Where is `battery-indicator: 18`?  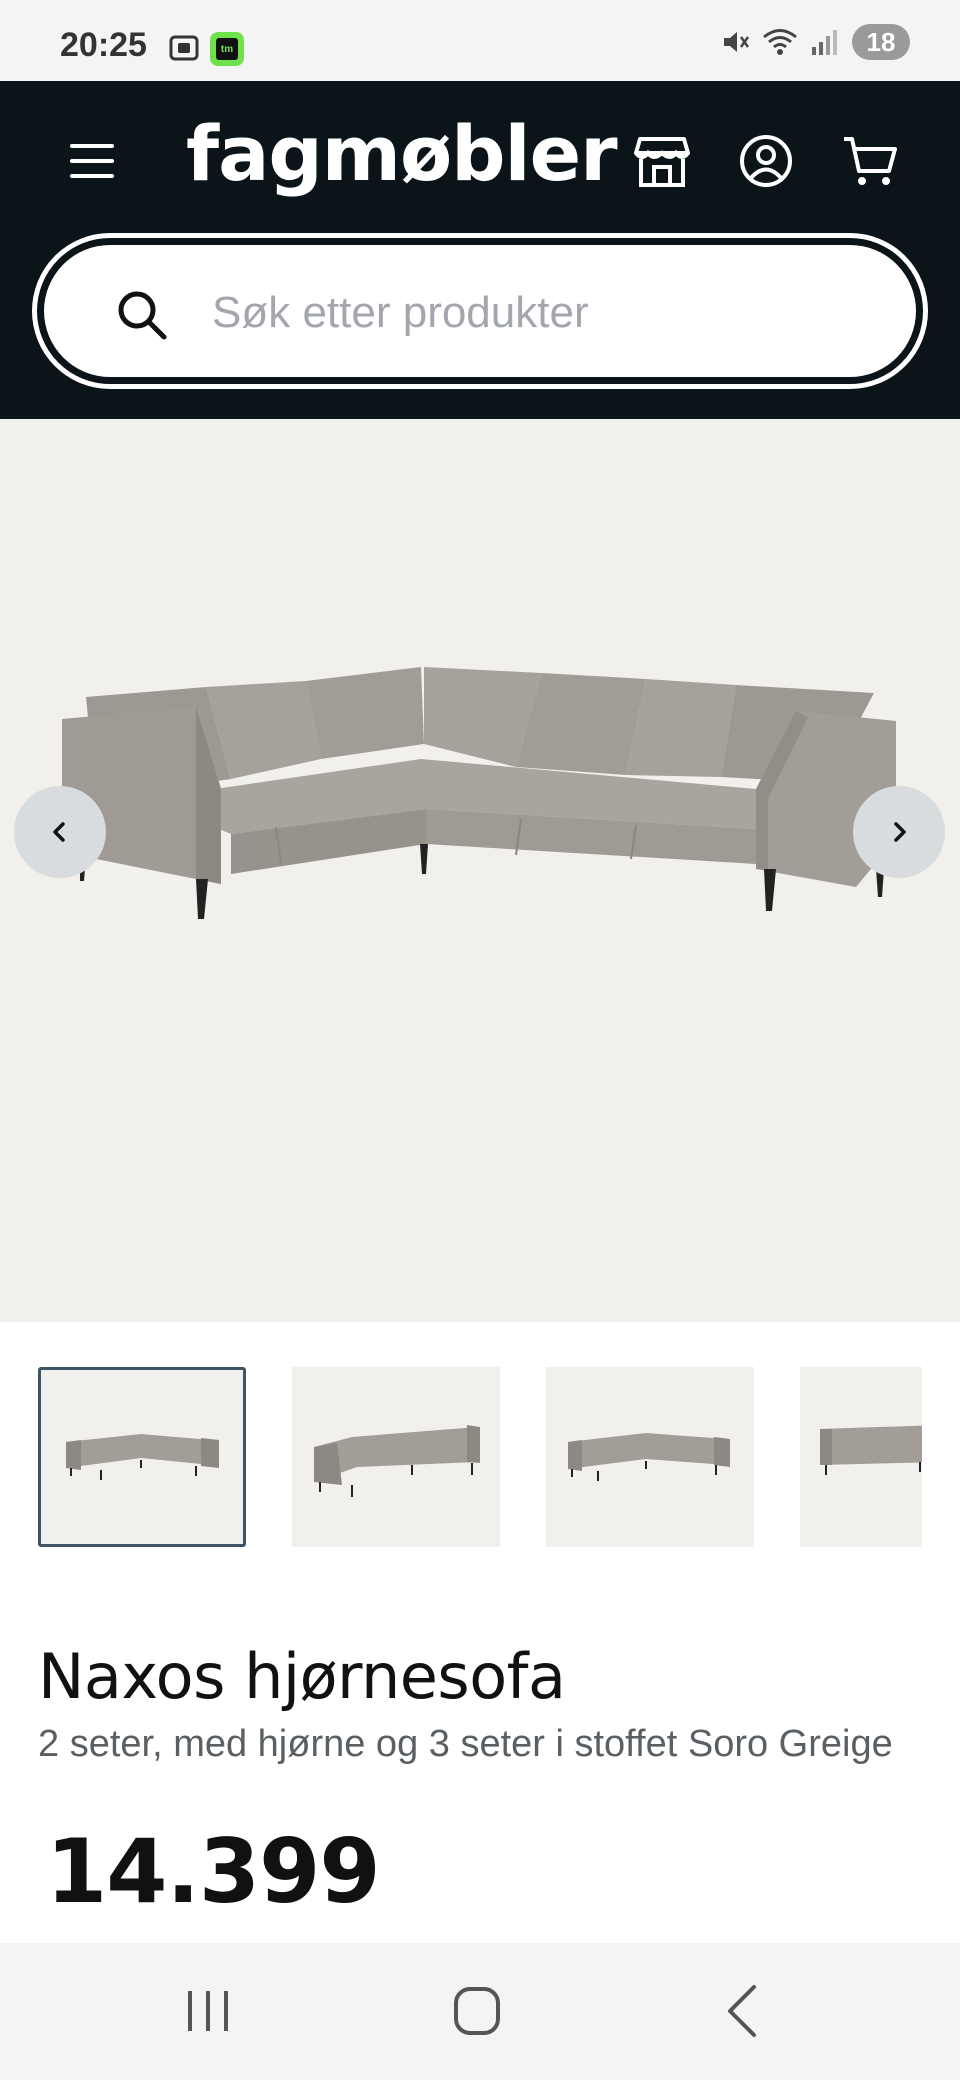
battery-indicator: 18 is located at coordinates (881, 42).